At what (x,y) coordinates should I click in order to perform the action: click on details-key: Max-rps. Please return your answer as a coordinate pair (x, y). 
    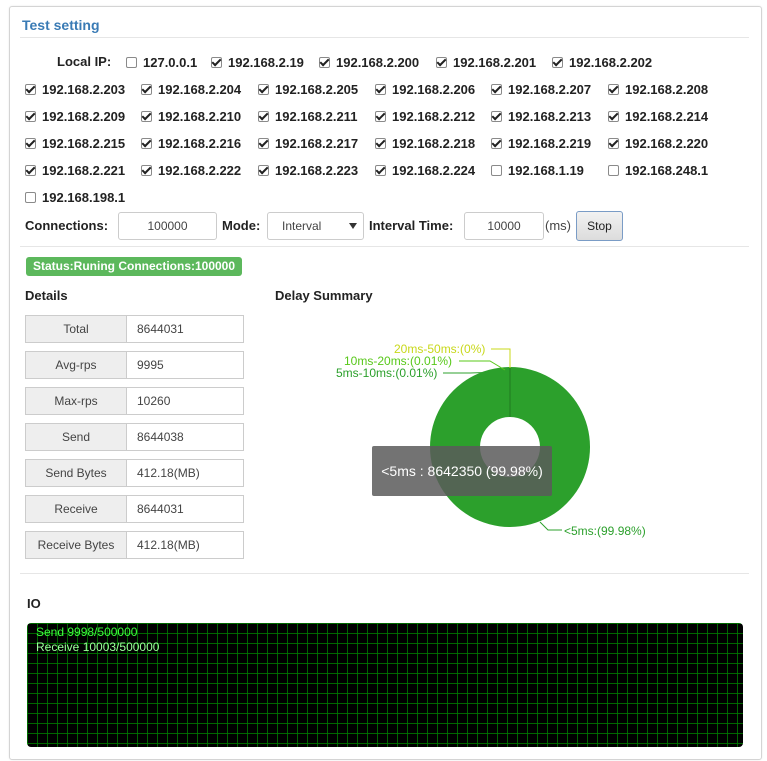
    Looking at the image, I should click on (76, 401).